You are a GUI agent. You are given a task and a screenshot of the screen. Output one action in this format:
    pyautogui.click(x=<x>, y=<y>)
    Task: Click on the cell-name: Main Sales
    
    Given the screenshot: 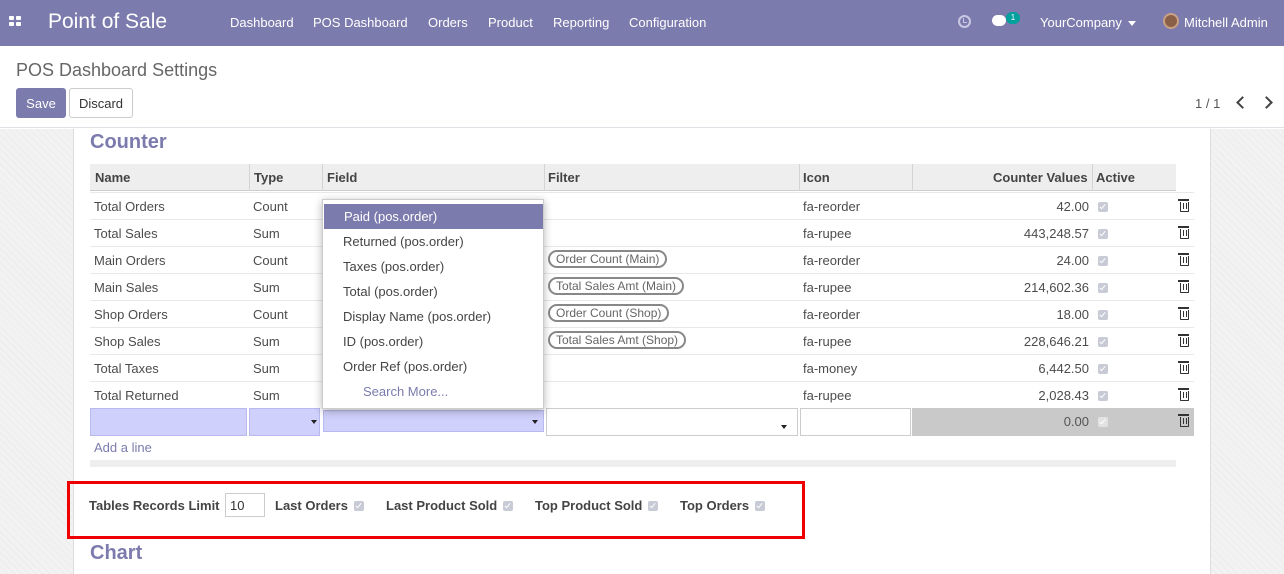 What is the action you would take?
    pyautogui.click(x=126, y=287)
    